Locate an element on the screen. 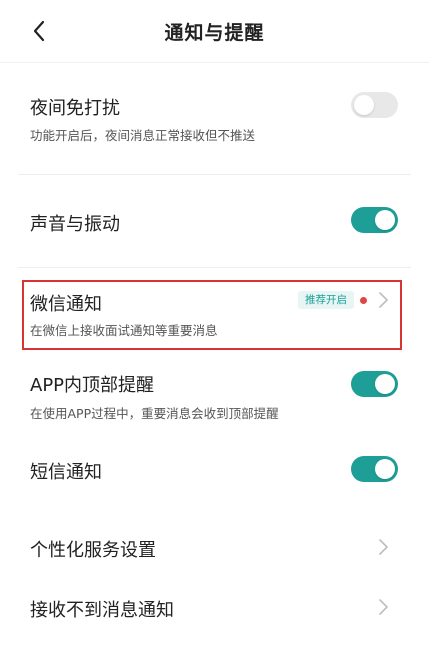 This screenshot has width=429, height=652. setting-row-sms: 短信通知 is located at coordinates (214, 469).